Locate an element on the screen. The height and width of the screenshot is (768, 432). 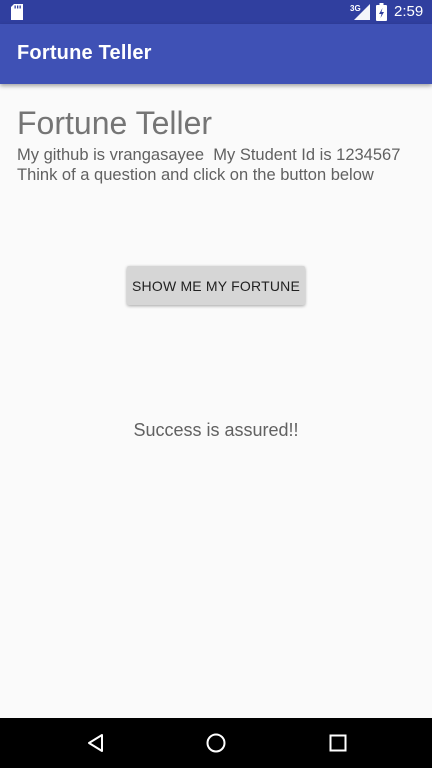
page-title: Fortune Teller is located at coordinates (115, 123).